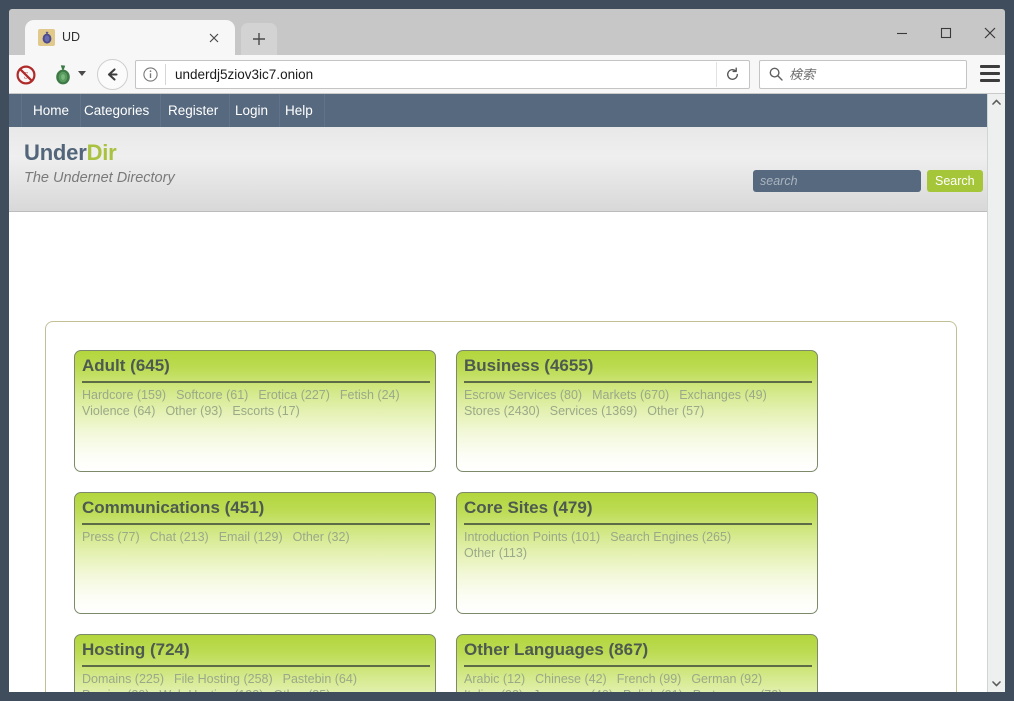 The width and height of the screenshot is (1014, 701). What do you see at coordinates (498, 169) in the screenshot?
I see `site-header: UnderDir The Undernet Directory Search` at bounding box center [498, 169].